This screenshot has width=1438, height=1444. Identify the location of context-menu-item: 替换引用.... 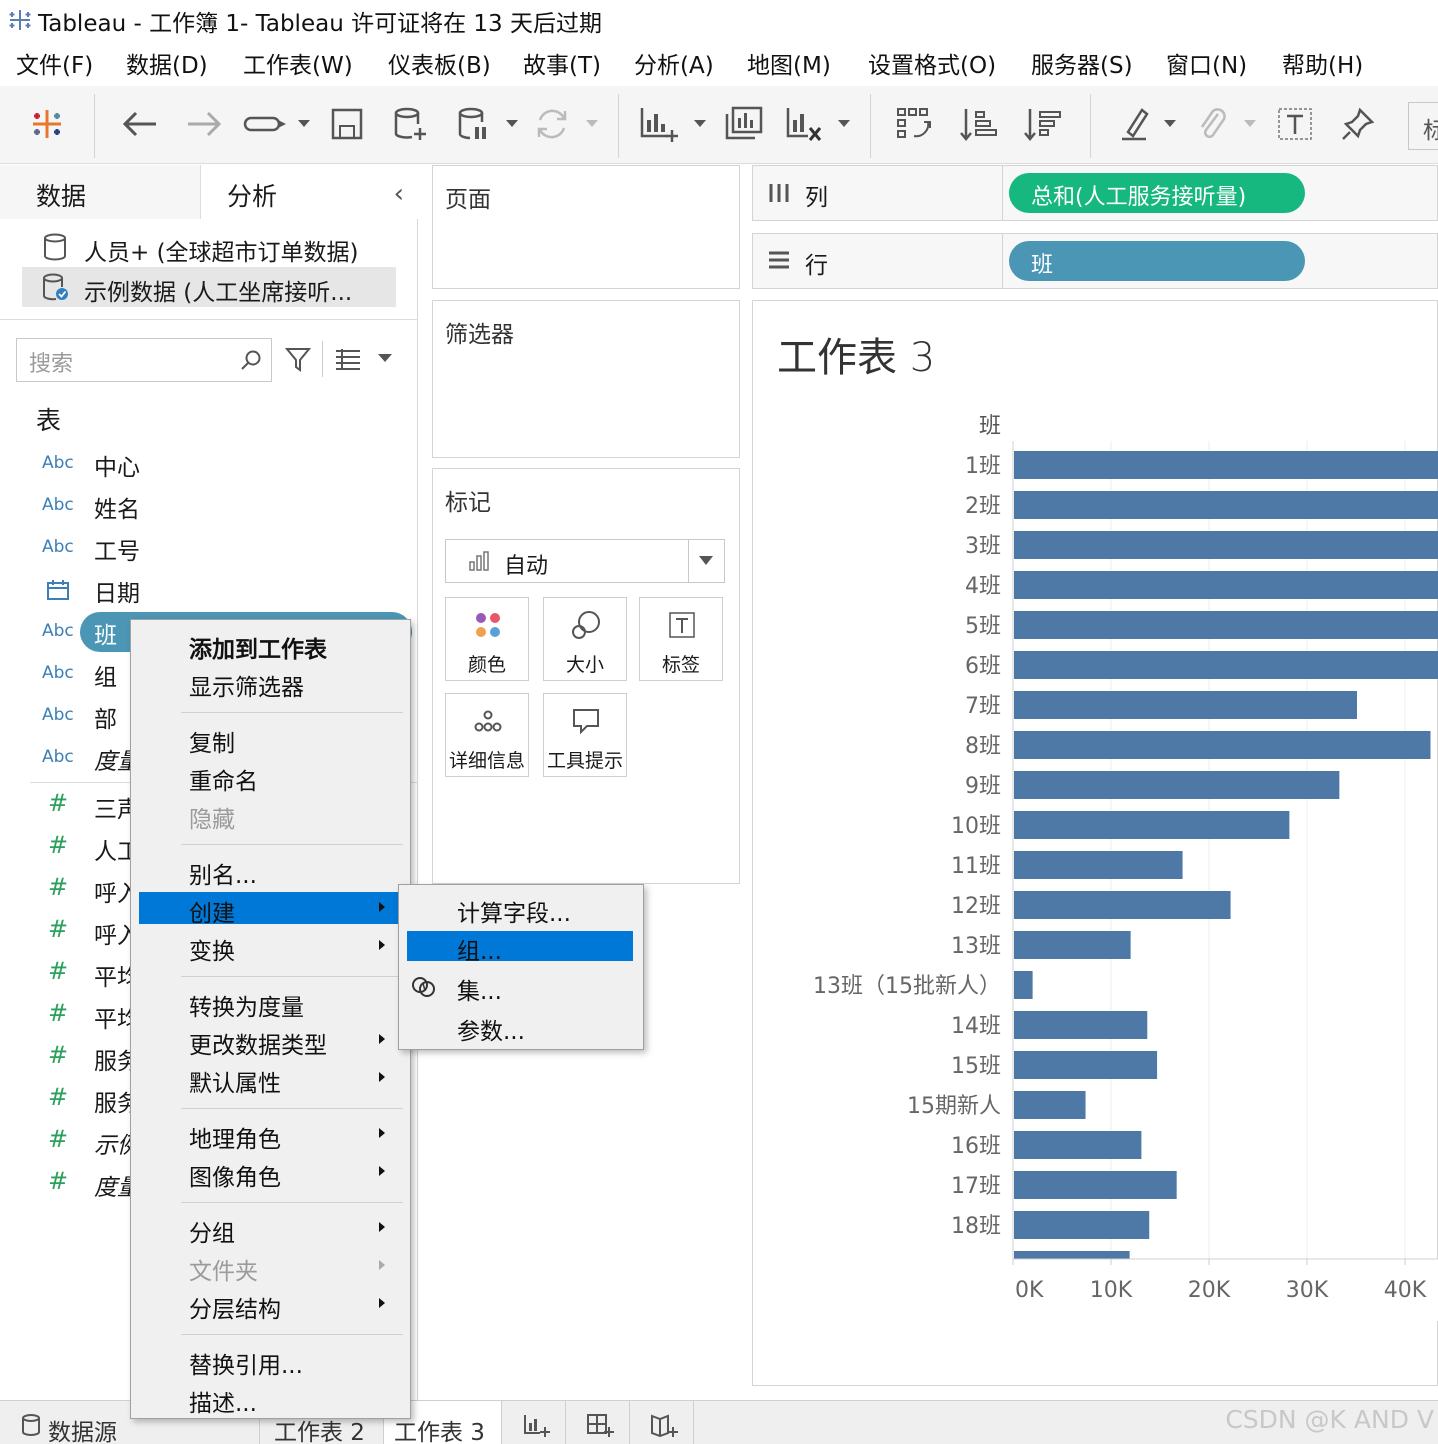
(271, 1361).